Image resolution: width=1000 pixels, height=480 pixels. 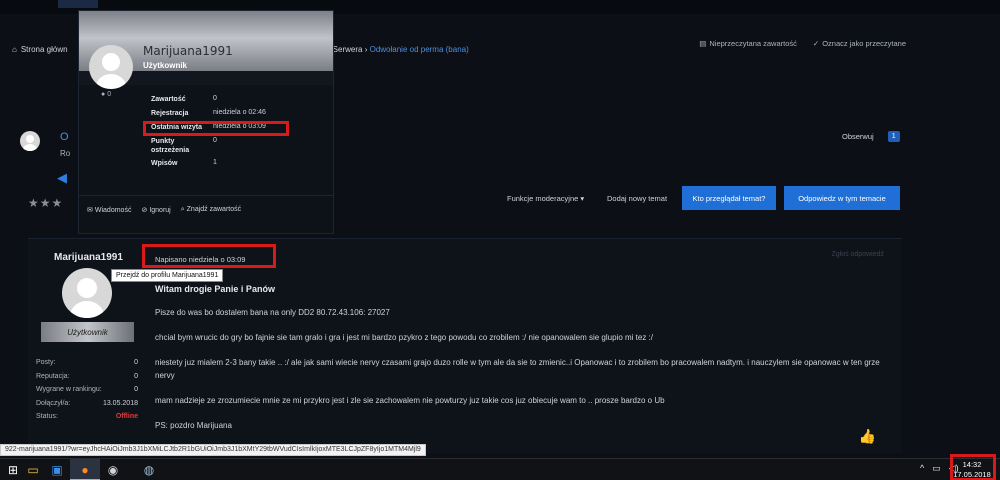 What do you see at coordinates (144, 210) in the screenshot?
I see `ignore-icon: ⊘` at bounding box center [144, 210].